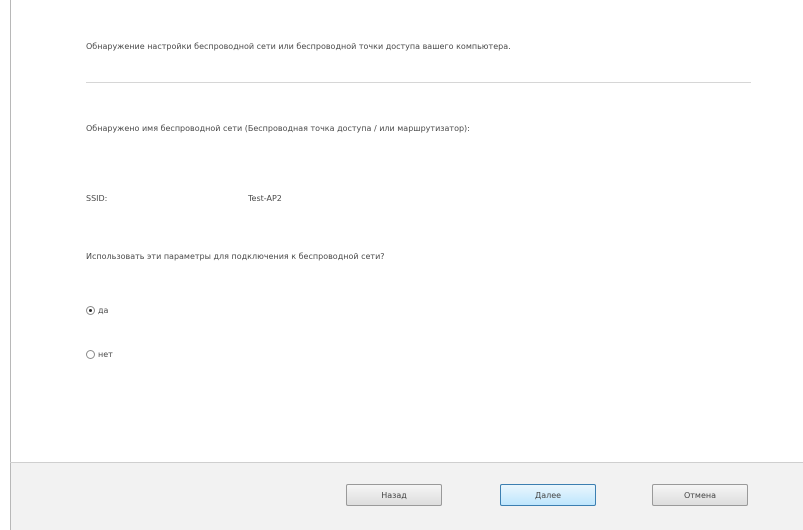 The image size is (803, 530). Describe the element at coordinates (90, 310) in the screenshot. I see `radio-button-yes` at that location.